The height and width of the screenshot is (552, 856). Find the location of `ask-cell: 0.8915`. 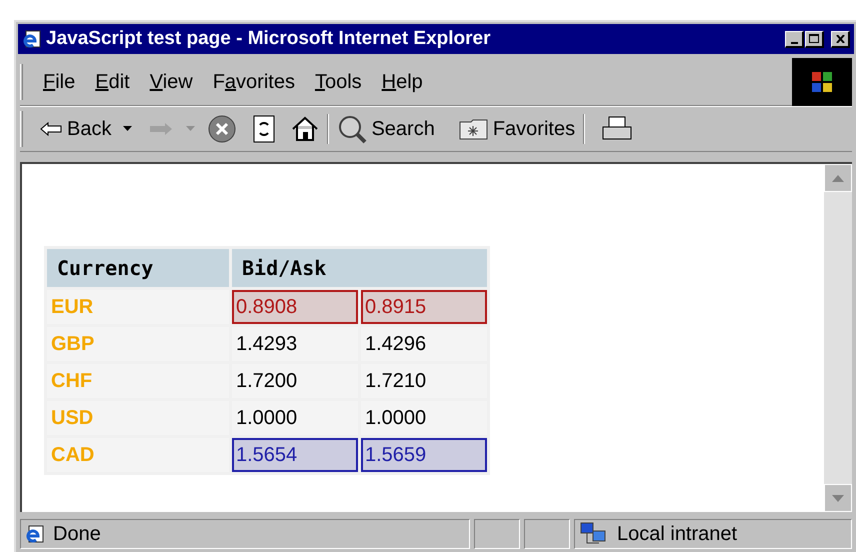

ask-cell: 0.8915 is located at coordinates (424, 307).